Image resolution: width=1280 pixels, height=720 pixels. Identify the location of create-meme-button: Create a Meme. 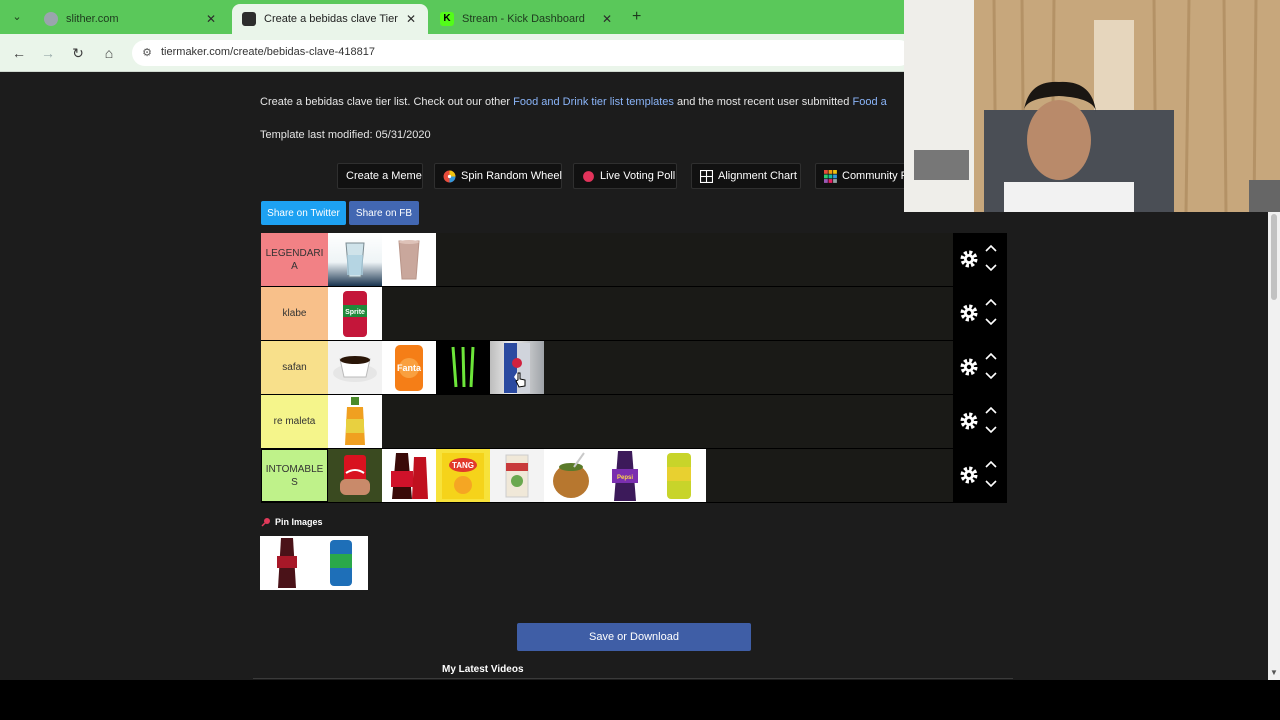
(380, 176).